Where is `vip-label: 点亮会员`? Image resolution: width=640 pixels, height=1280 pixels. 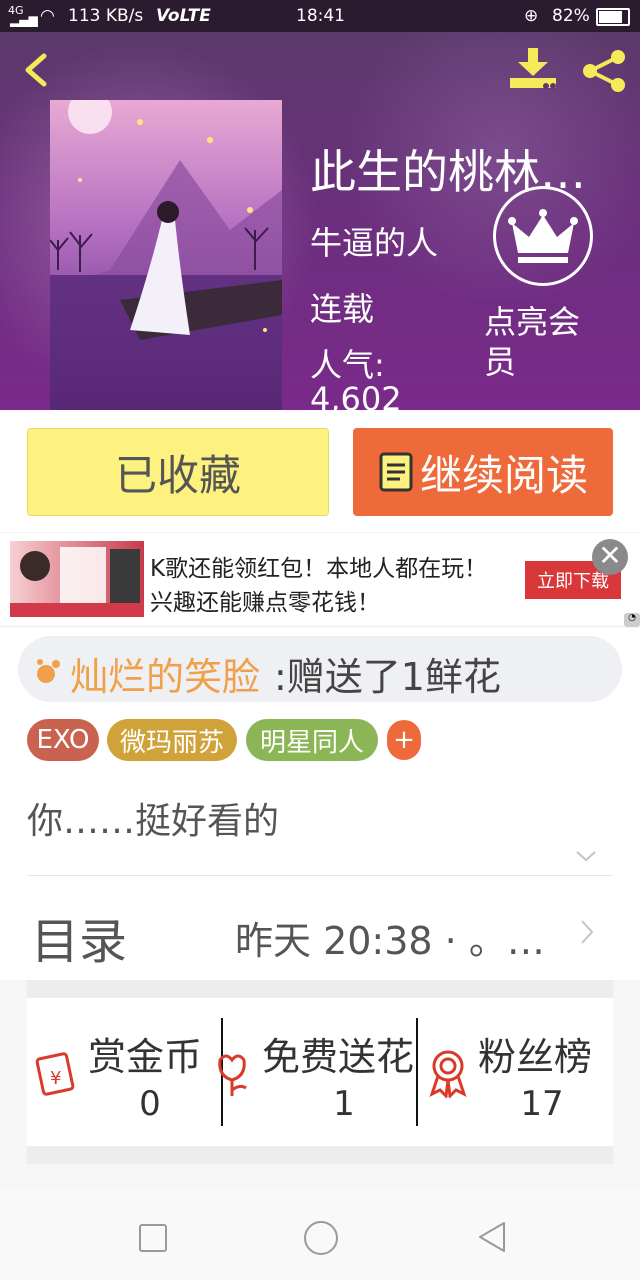
vip-label: 点亮会员 is located at coordinates (544, 342).